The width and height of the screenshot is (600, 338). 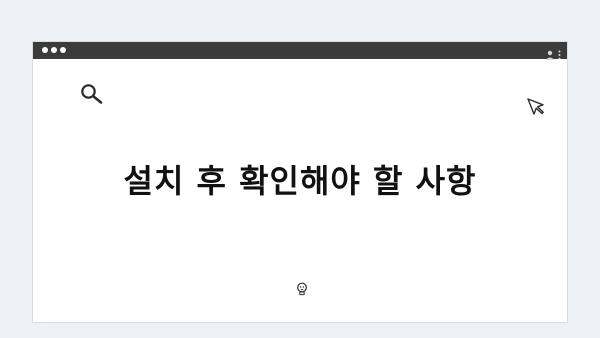 I want to click on window-titlebar, so click(x=300, y=51).